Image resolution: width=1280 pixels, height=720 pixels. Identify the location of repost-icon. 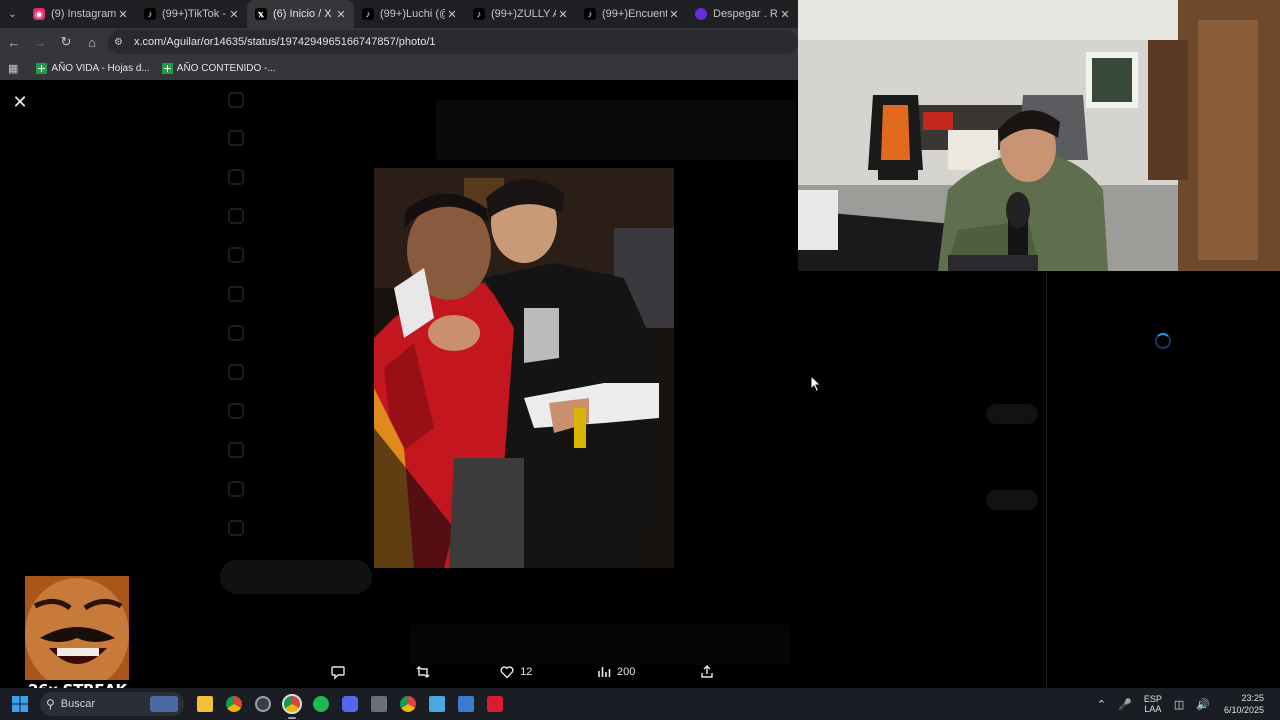
(423, 672).